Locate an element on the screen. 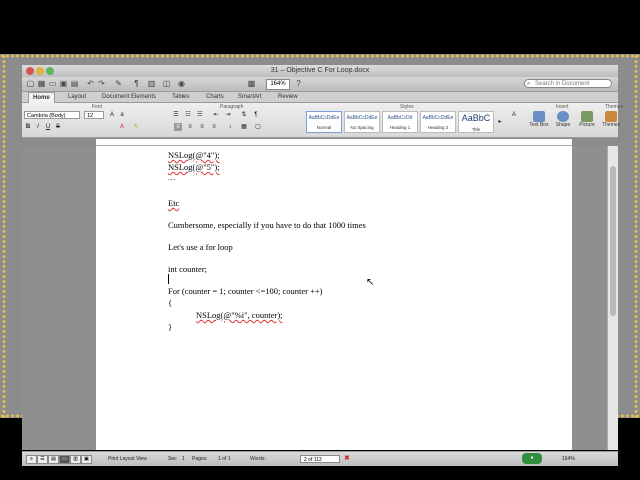 The height and width of the screenshot is (480, 640). insert-picture: Picture is located at coordinates (587, 123).